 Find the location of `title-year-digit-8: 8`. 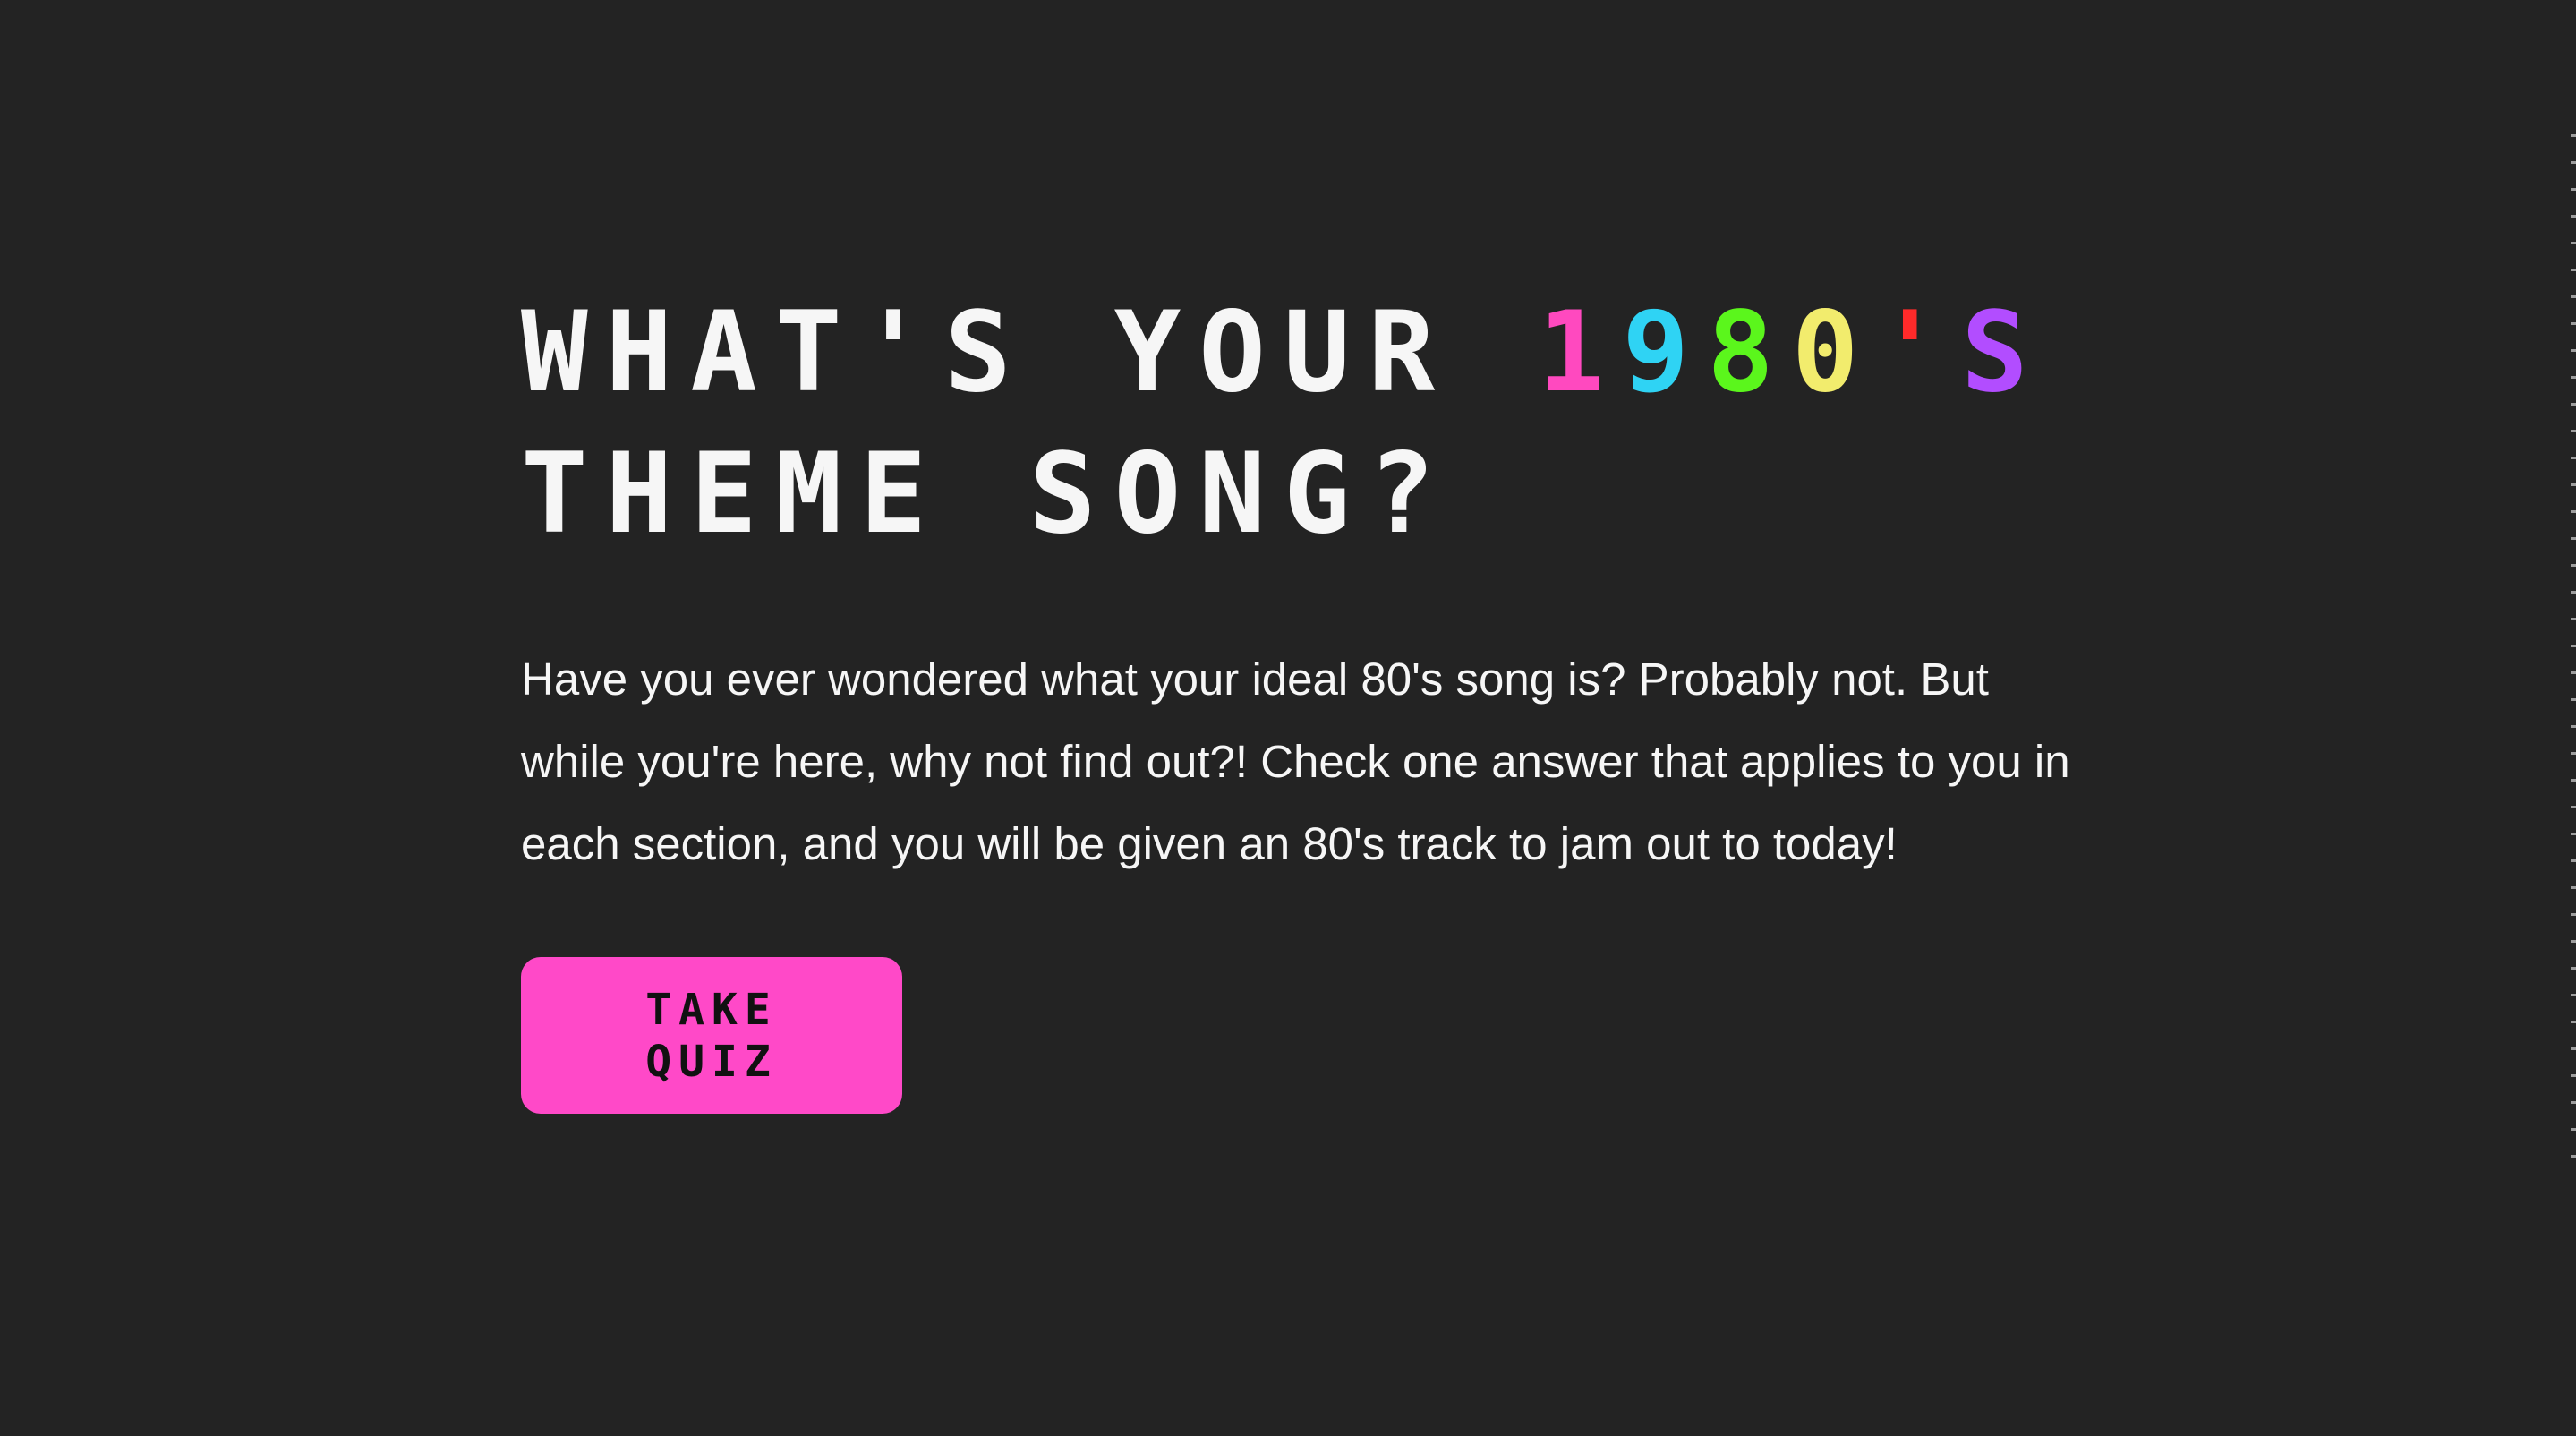

title-year-digit-8: 8 is located at coordinates (1749, 352).